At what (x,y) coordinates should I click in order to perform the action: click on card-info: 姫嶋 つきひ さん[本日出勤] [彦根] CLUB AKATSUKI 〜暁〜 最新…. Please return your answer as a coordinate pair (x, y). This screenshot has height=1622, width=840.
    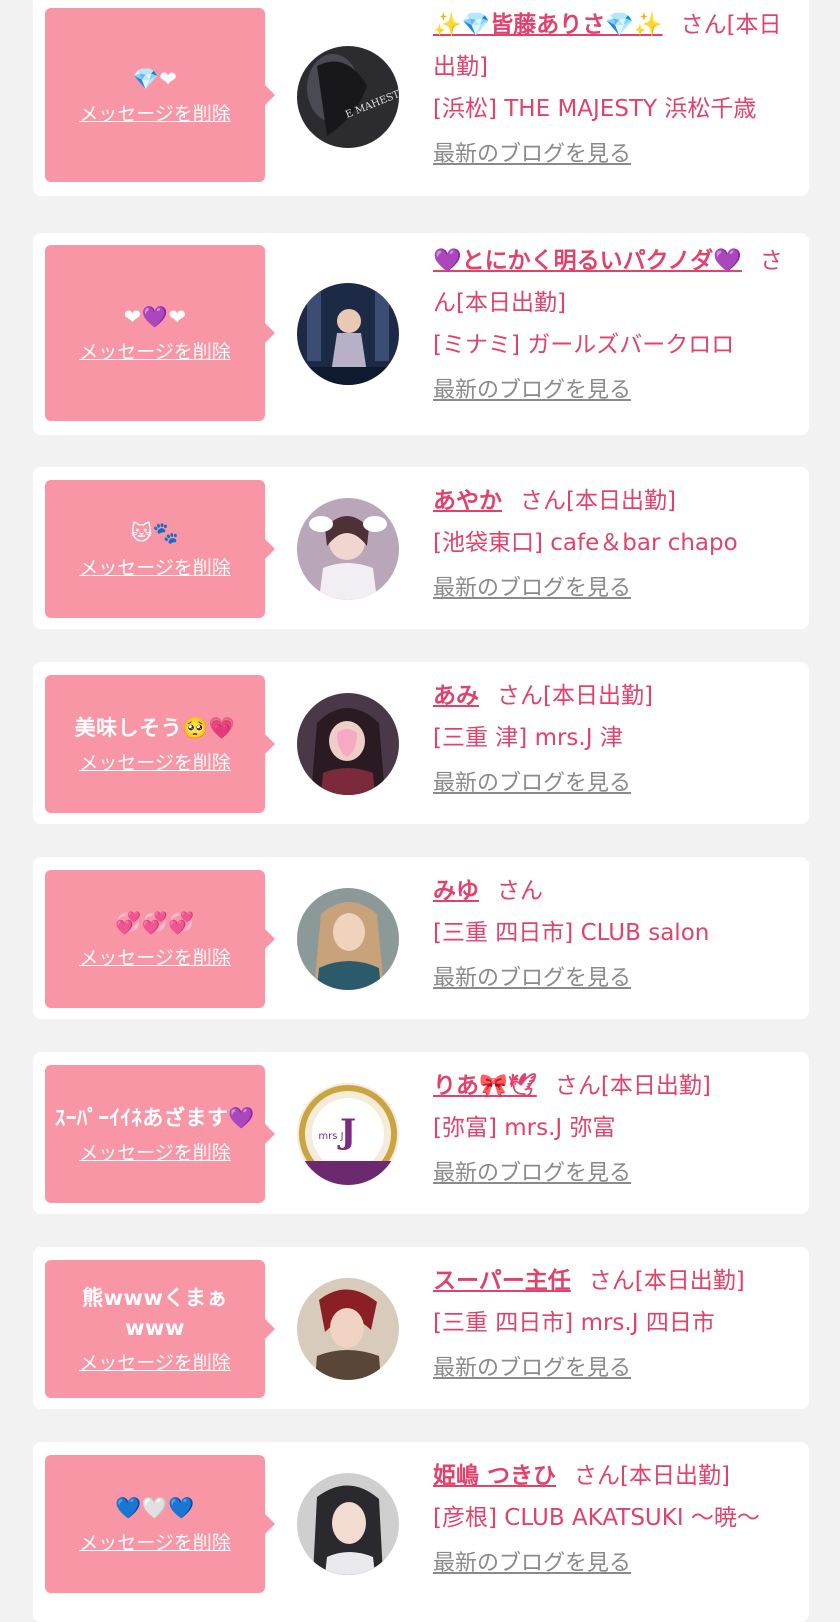
    Looking at the image, I should click on (614, 1519).